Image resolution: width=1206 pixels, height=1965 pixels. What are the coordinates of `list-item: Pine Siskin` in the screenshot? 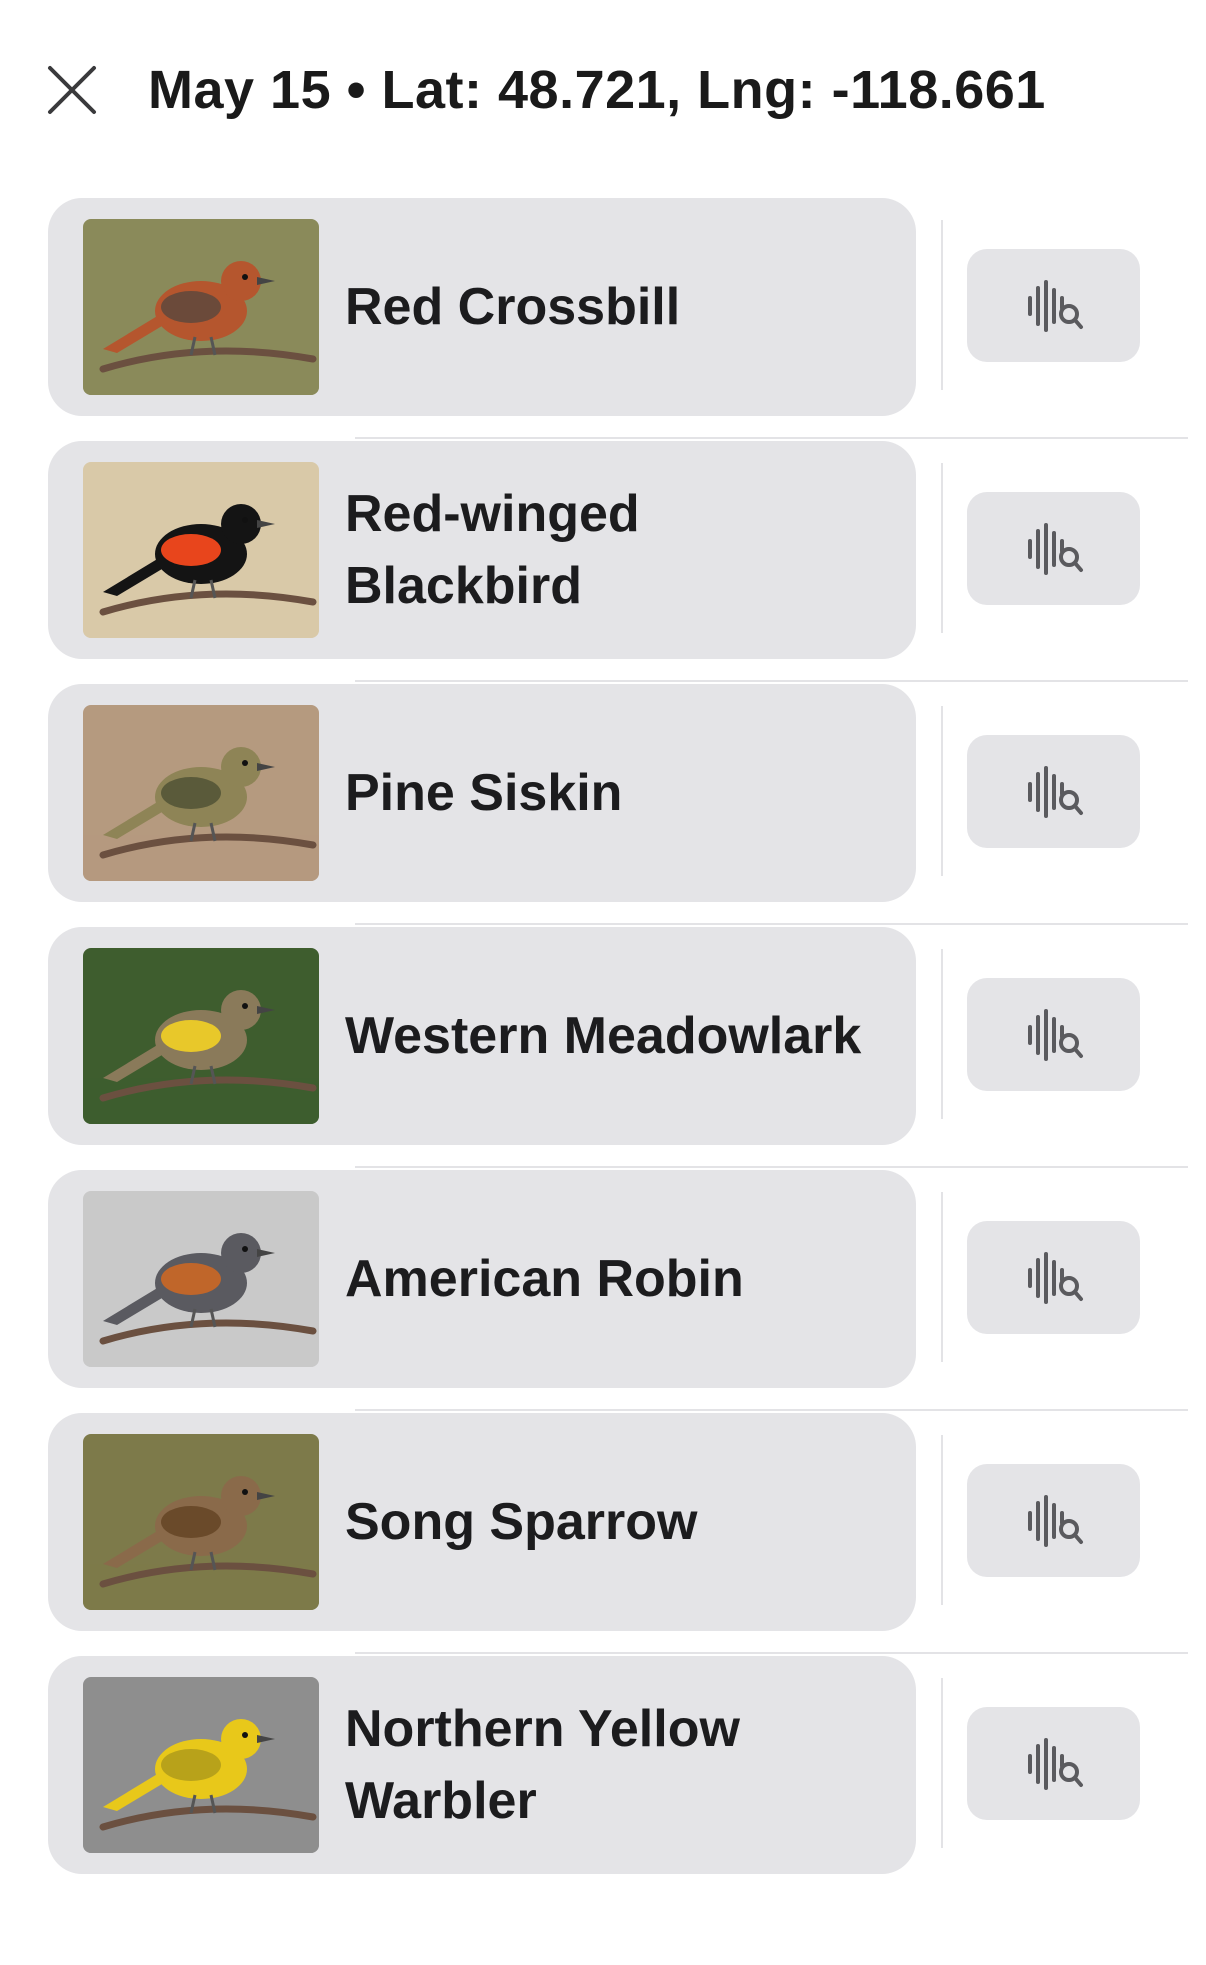 It's located at (603, 803).